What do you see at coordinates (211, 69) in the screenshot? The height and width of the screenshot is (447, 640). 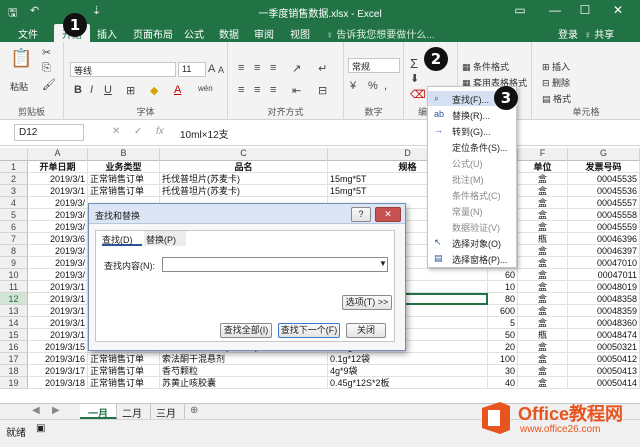 I see `grow-font-button: A` at bounding box center [211, 69].